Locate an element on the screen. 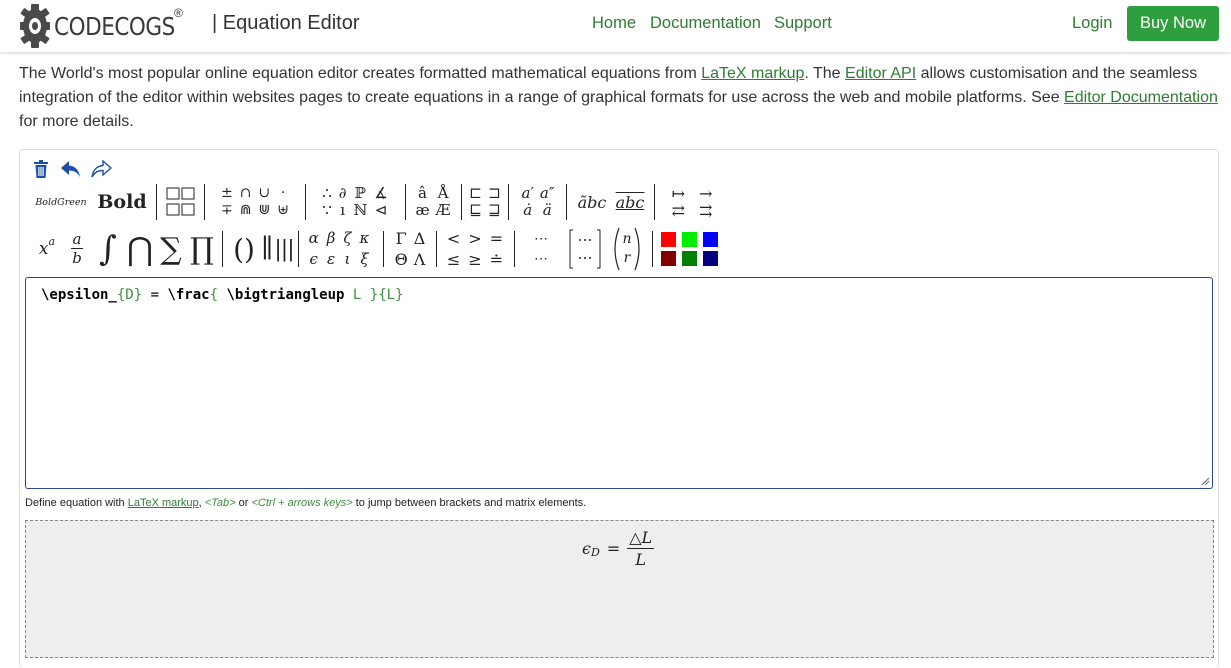 Image resolution: width=1231 pixels, height=668 pixels. symbol: ≥ is located at coordinates (474, 259).